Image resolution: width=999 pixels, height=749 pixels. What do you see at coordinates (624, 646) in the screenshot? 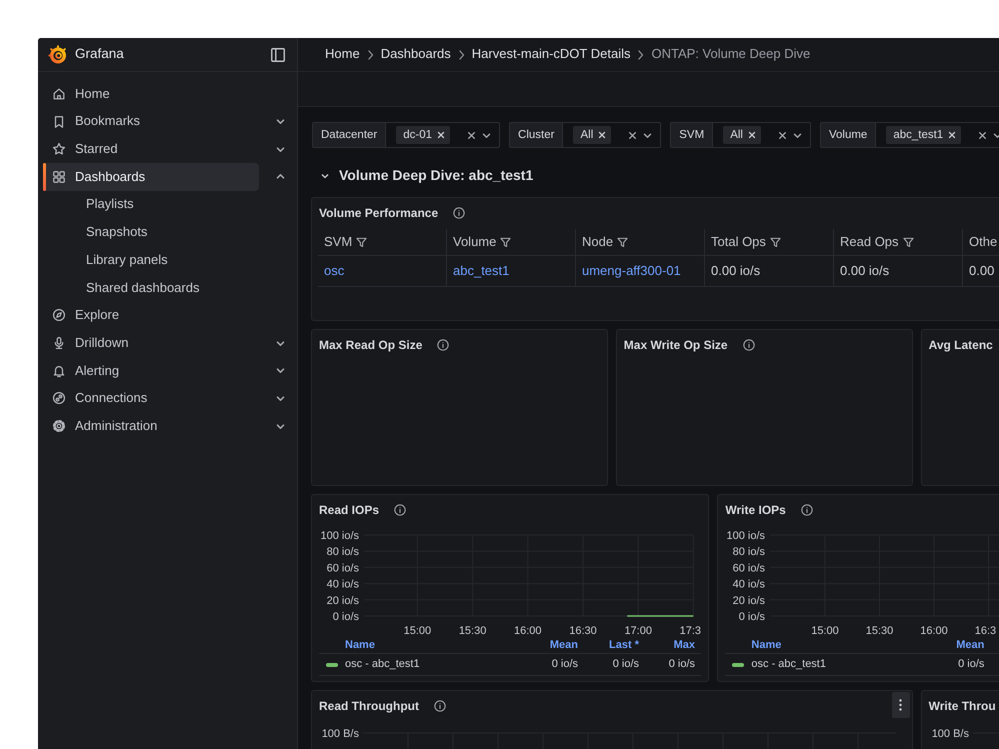
I see `legend-header: Last *` at bounding box center [624, 646].